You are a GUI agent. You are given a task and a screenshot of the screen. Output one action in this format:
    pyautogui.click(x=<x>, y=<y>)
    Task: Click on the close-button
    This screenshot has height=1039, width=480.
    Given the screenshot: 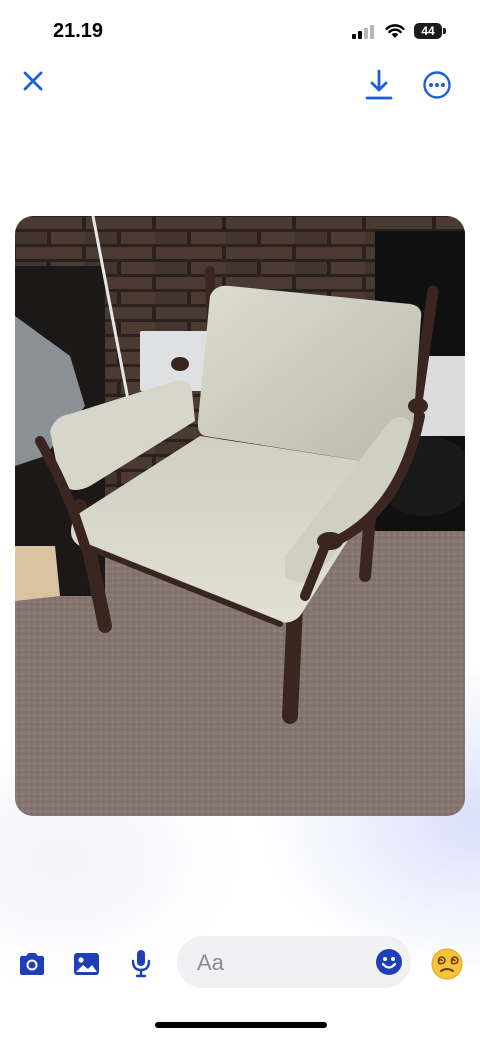 What is the action you would take?
    pyautogui.click(x=33, y=81)
    